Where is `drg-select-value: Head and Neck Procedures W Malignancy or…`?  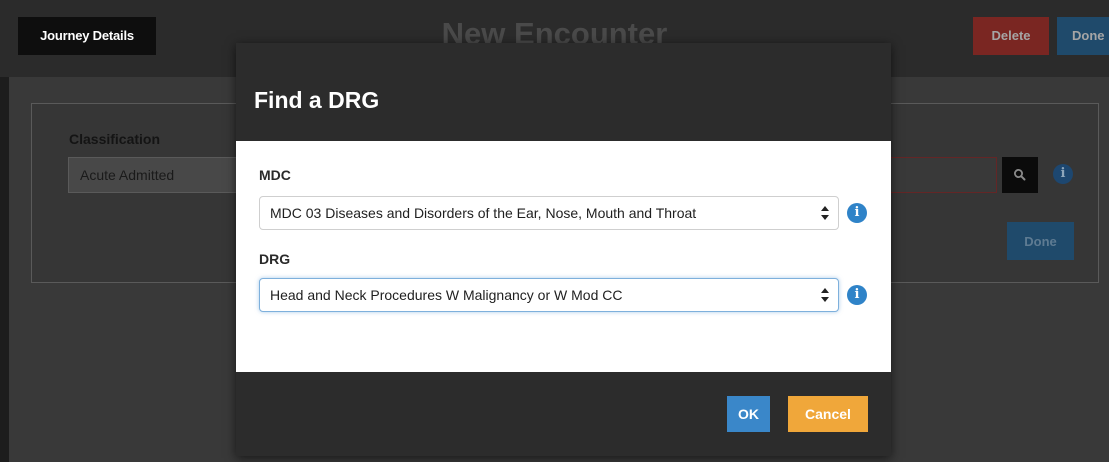 drg-select-value: Head and Neck Procedures W Malignancy or… is located at coordinates (446, 295).